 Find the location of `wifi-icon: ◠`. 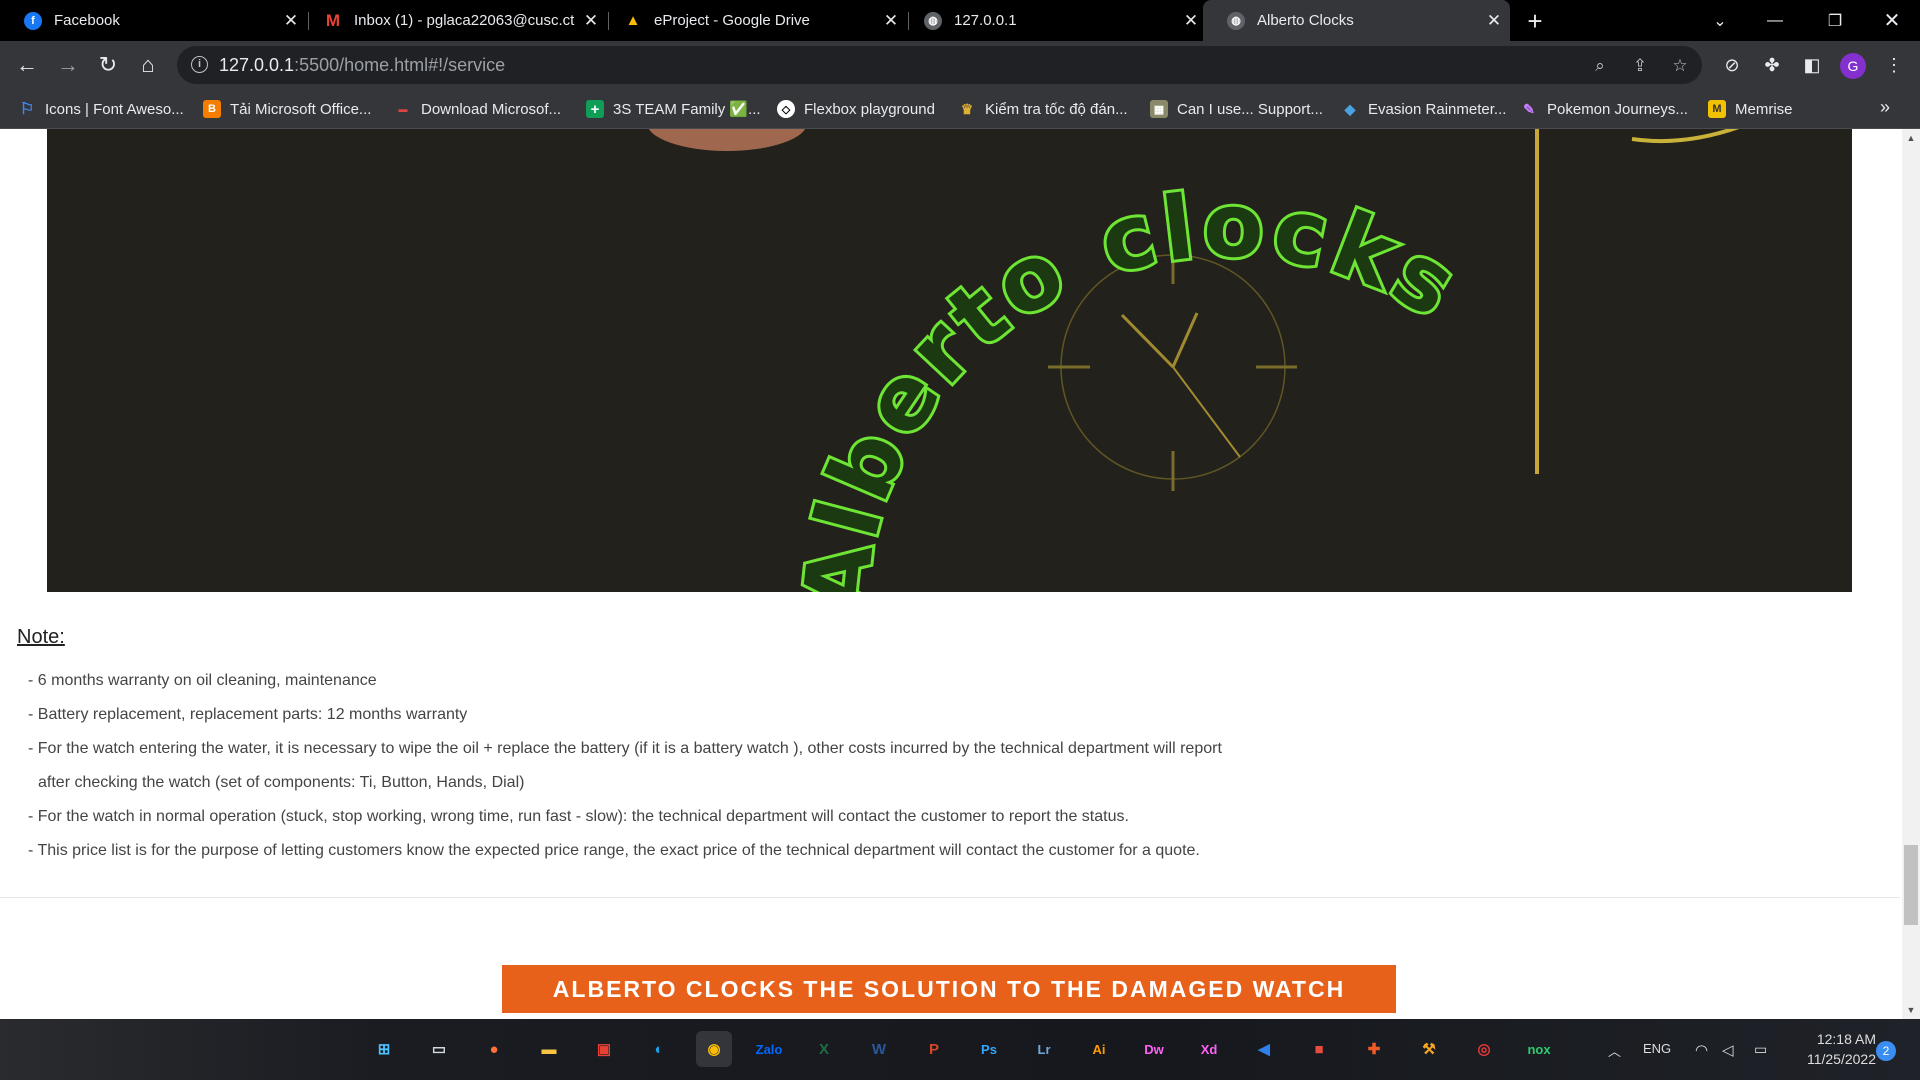

wifi-icon: ◠ is located at coordinates (1701, 1050).